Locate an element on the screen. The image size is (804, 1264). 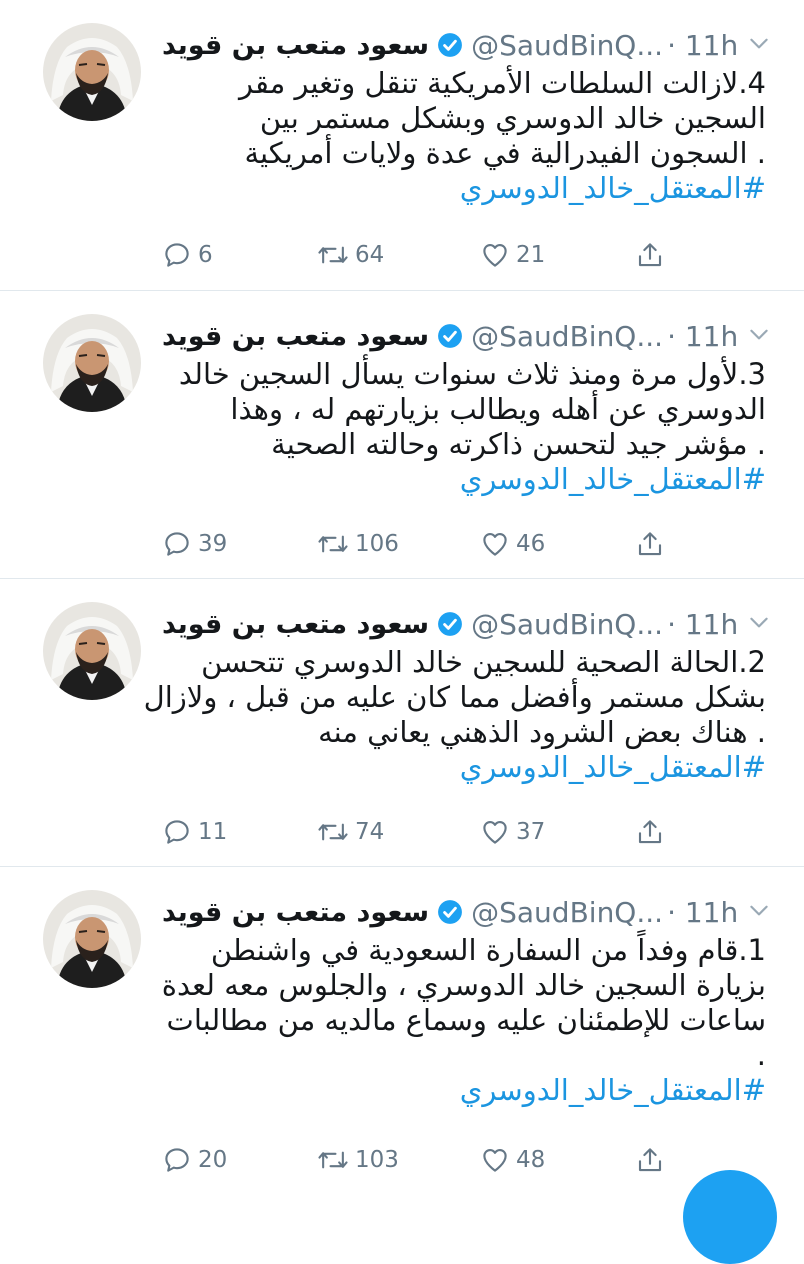
tweet-actions: 39 106 46 is located at coordinates (422, 544).